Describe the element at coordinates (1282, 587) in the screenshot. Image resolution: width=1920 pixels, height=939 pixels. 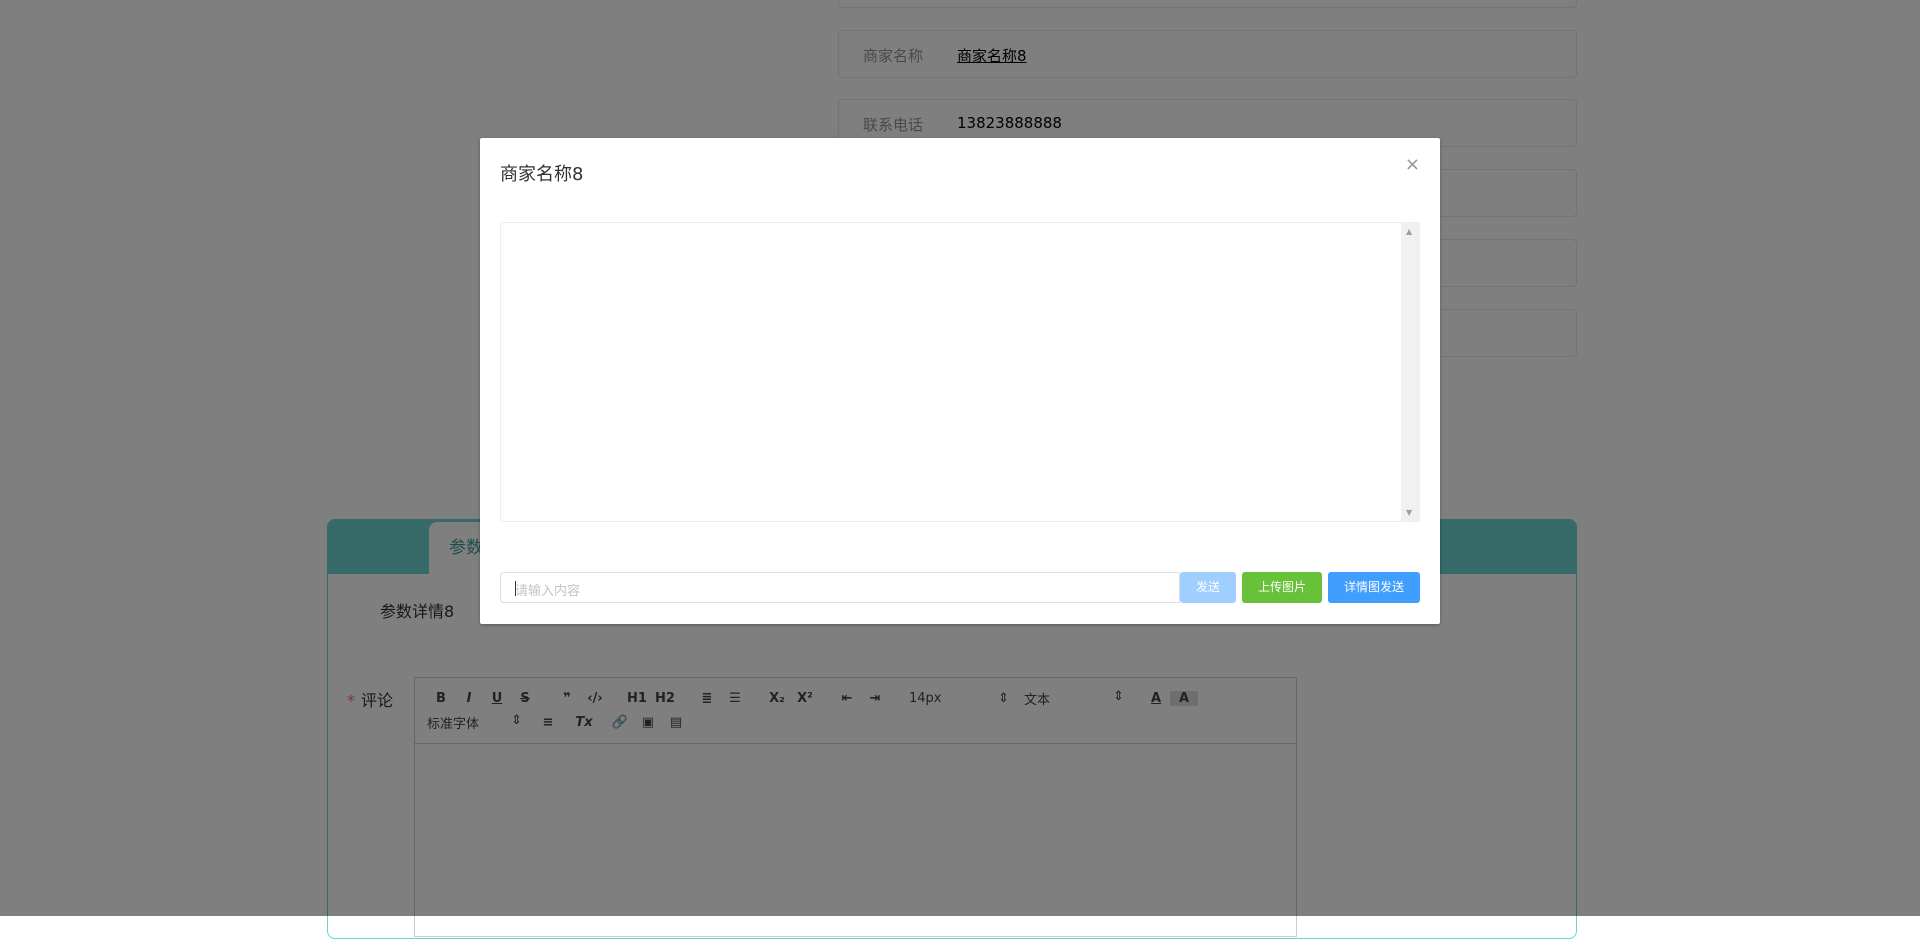
I see `upload-image-button: 上传图片` at that location.